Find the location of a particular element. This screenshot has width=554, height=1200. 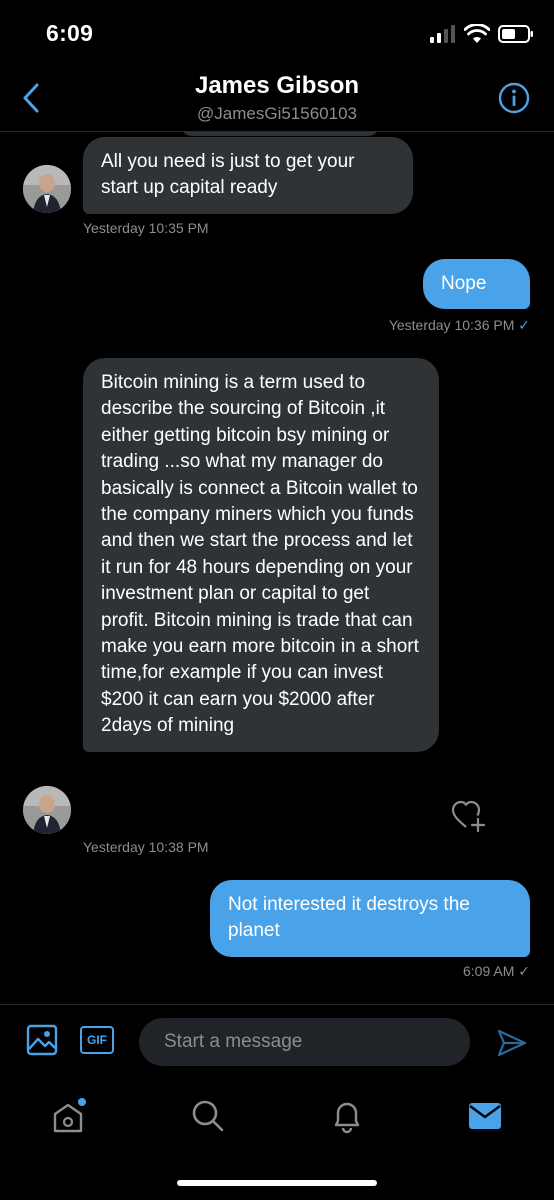

message-input is located at coordinates (304, 1042).